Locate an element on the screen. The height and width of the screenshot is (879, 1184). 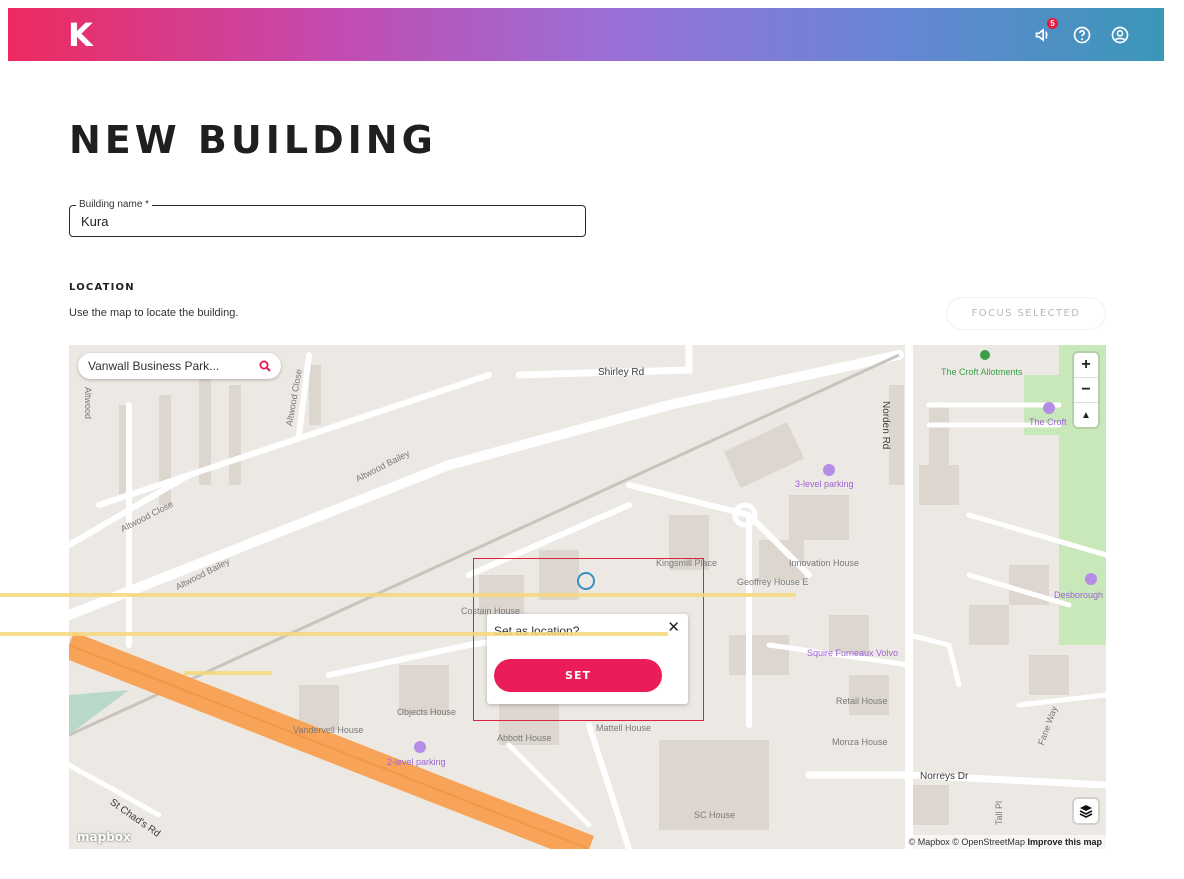
top-navigation-bar: K 5 is located at coordinates (586, 34).